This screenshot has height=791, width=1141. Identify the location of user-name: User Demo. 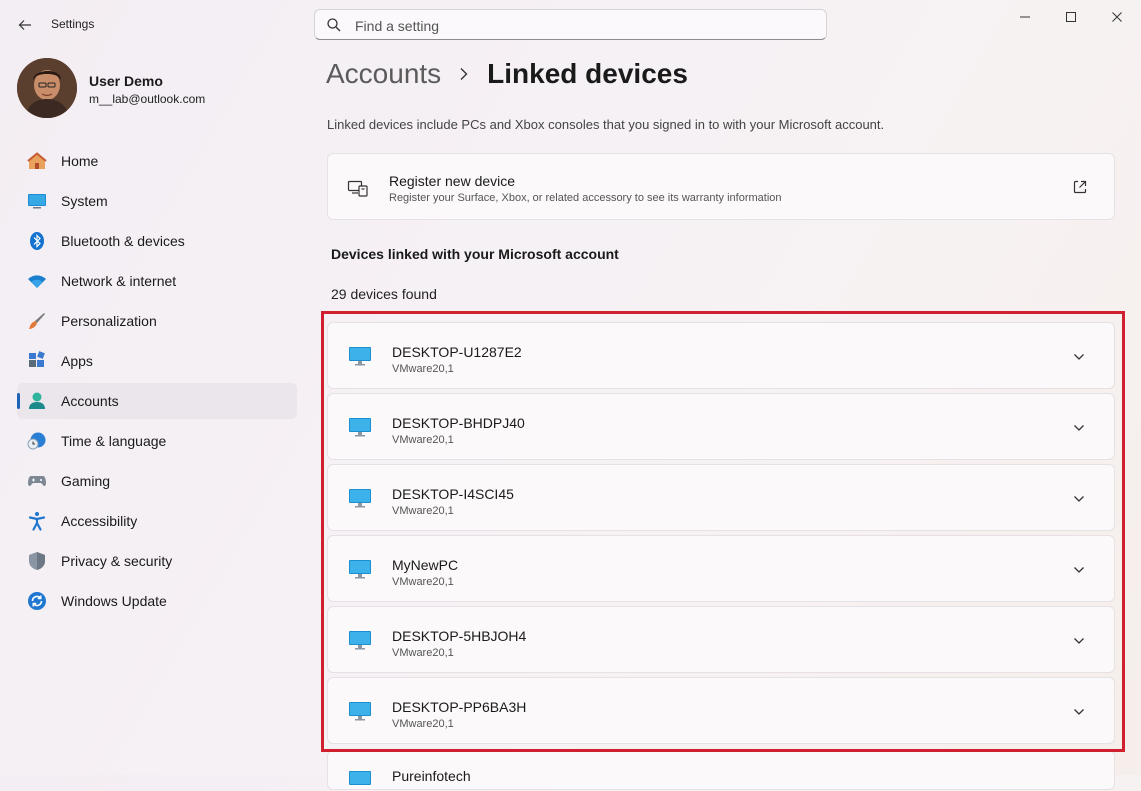
(126, 81).